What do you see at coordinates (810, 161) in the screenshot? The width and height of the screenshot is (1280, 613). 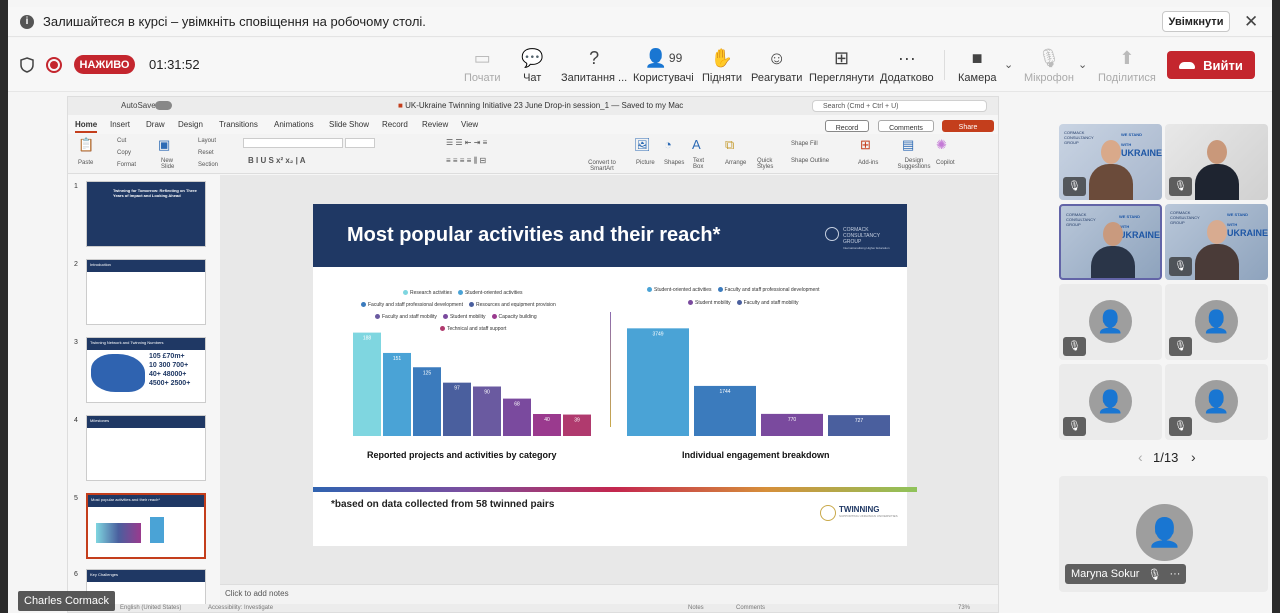 I see `shape-outline-button: Shape Outline` at bounding box center [810, 161].